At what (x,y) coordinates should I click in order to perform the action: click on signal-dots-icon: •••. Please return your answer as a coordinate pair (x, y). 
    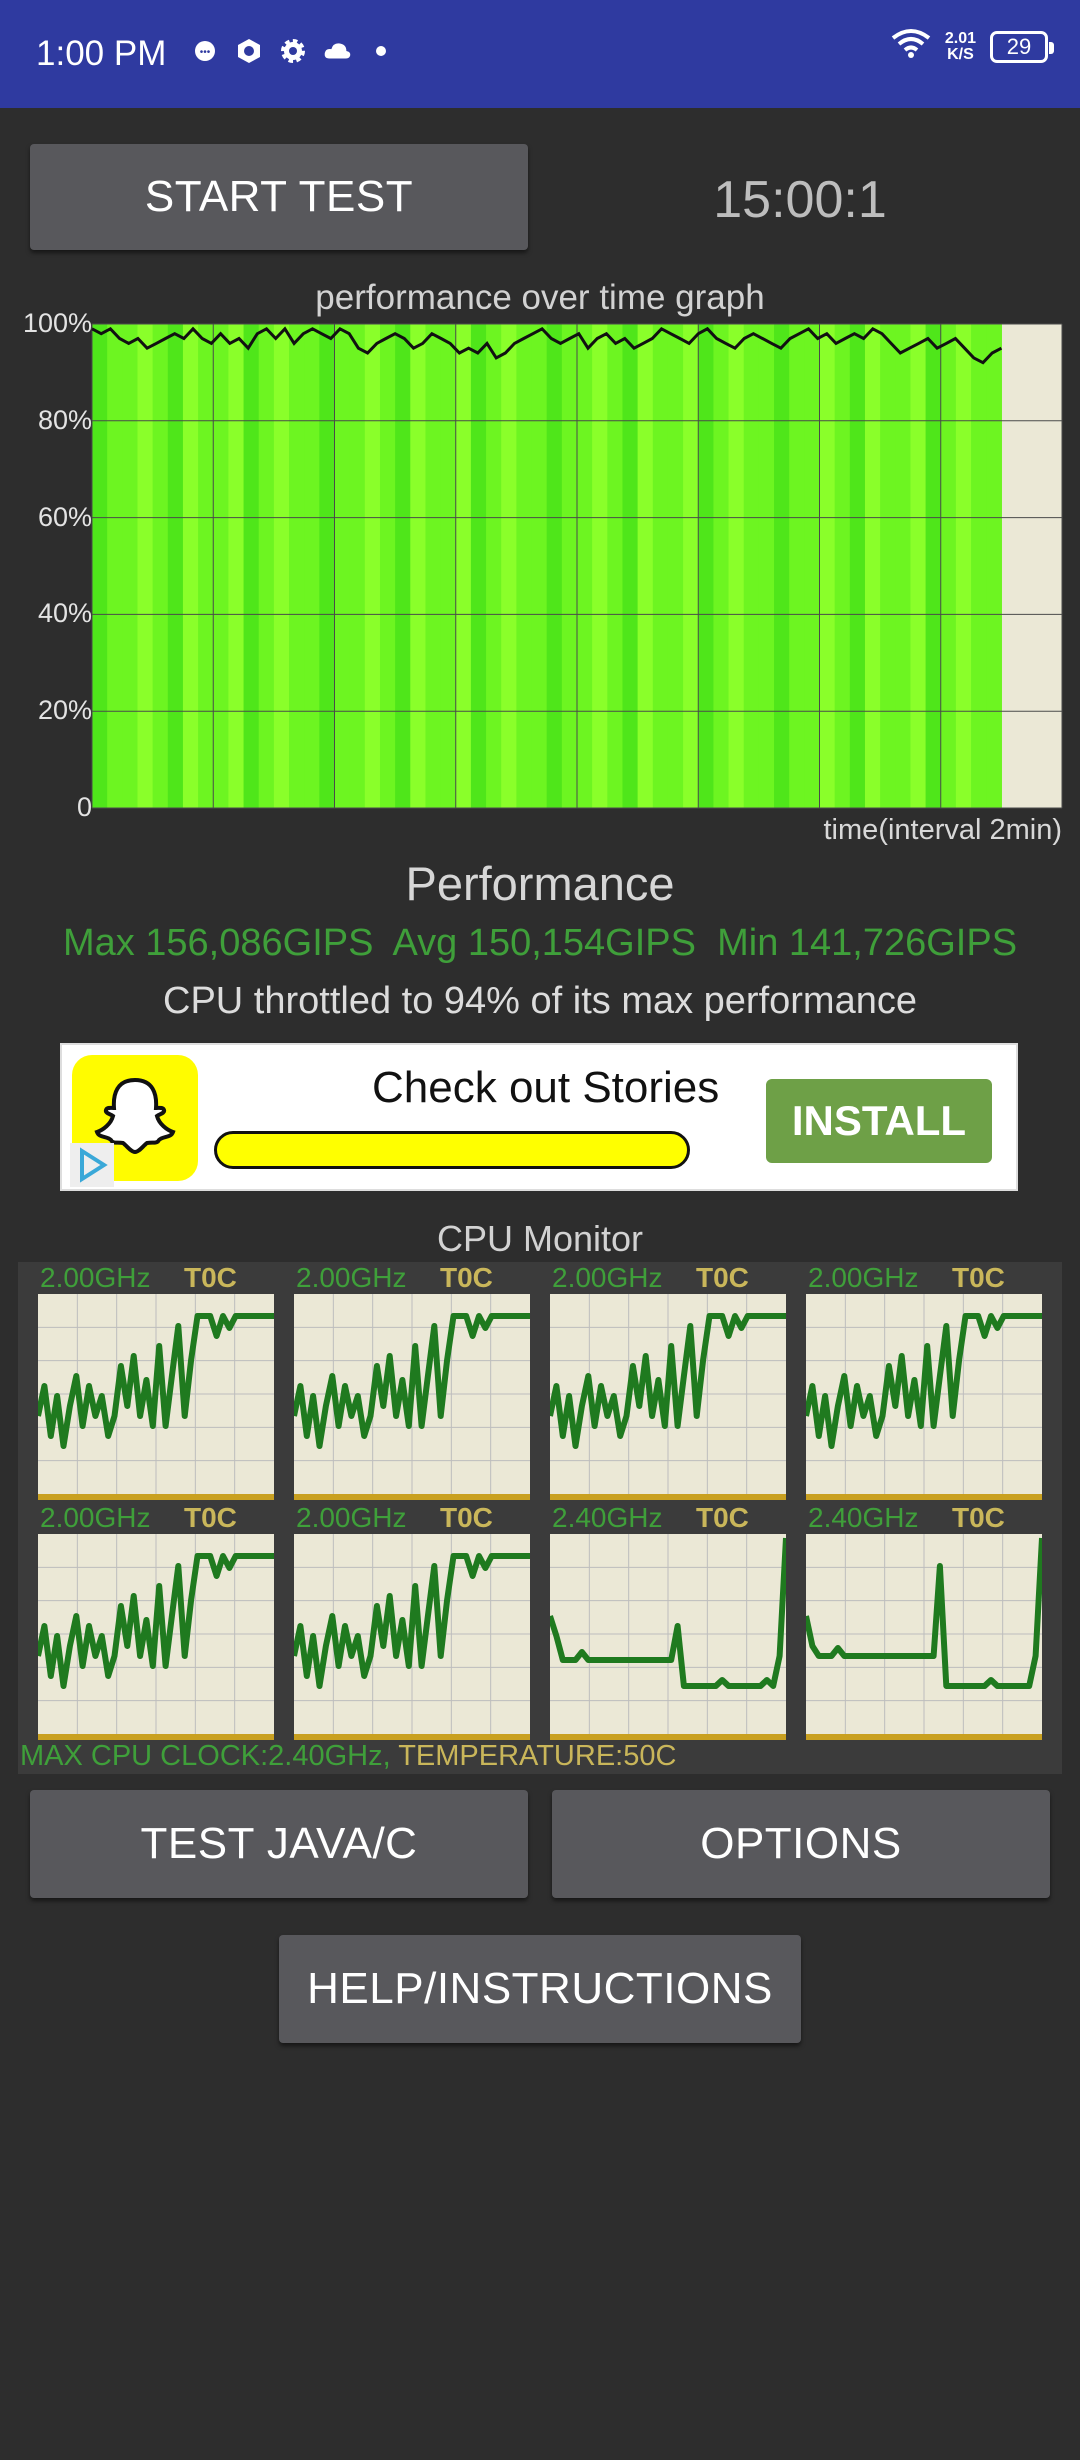
    Looking at the image, I should click on (205, 51).